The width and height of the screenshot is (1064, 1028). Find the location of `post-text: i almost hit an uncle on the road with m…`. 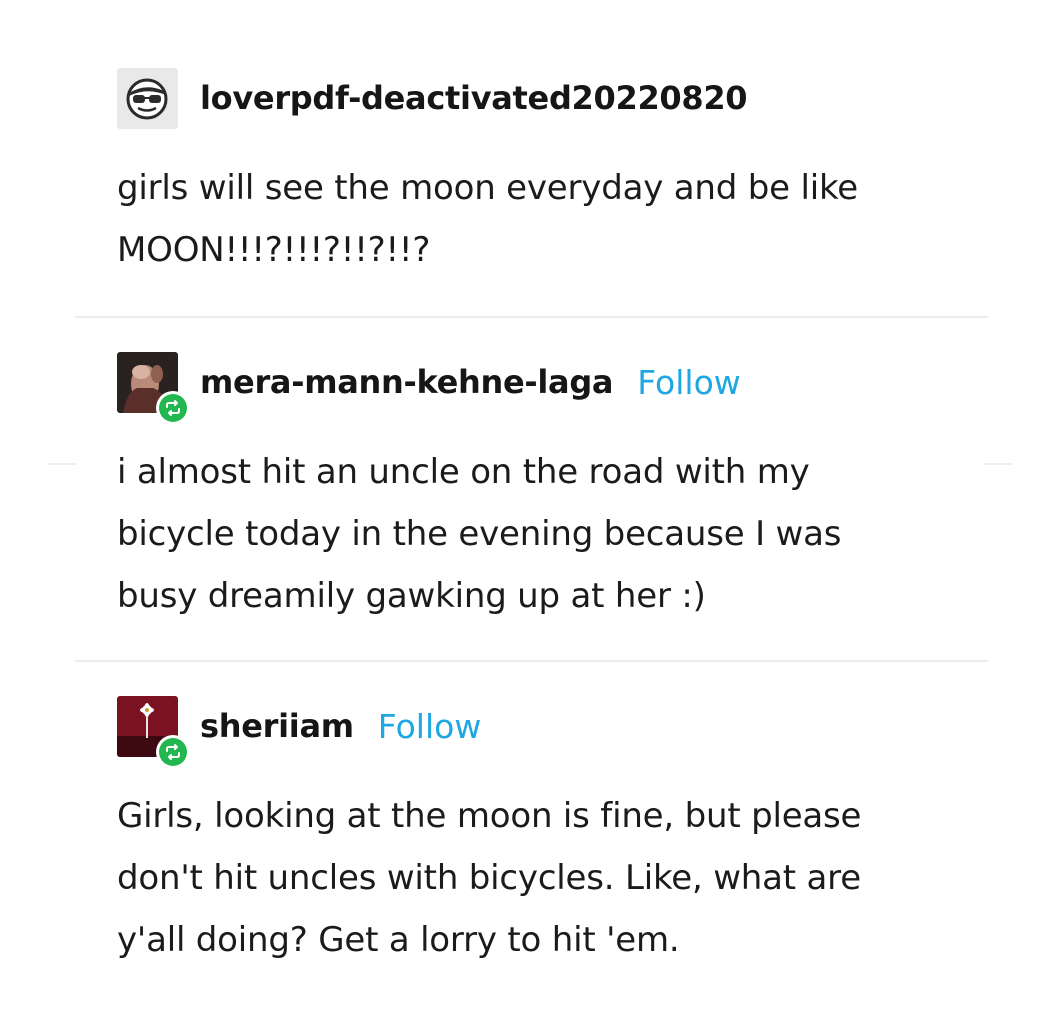

post-text: i almost hit an uncle on the road with m… is located at coordinates (557, 534).